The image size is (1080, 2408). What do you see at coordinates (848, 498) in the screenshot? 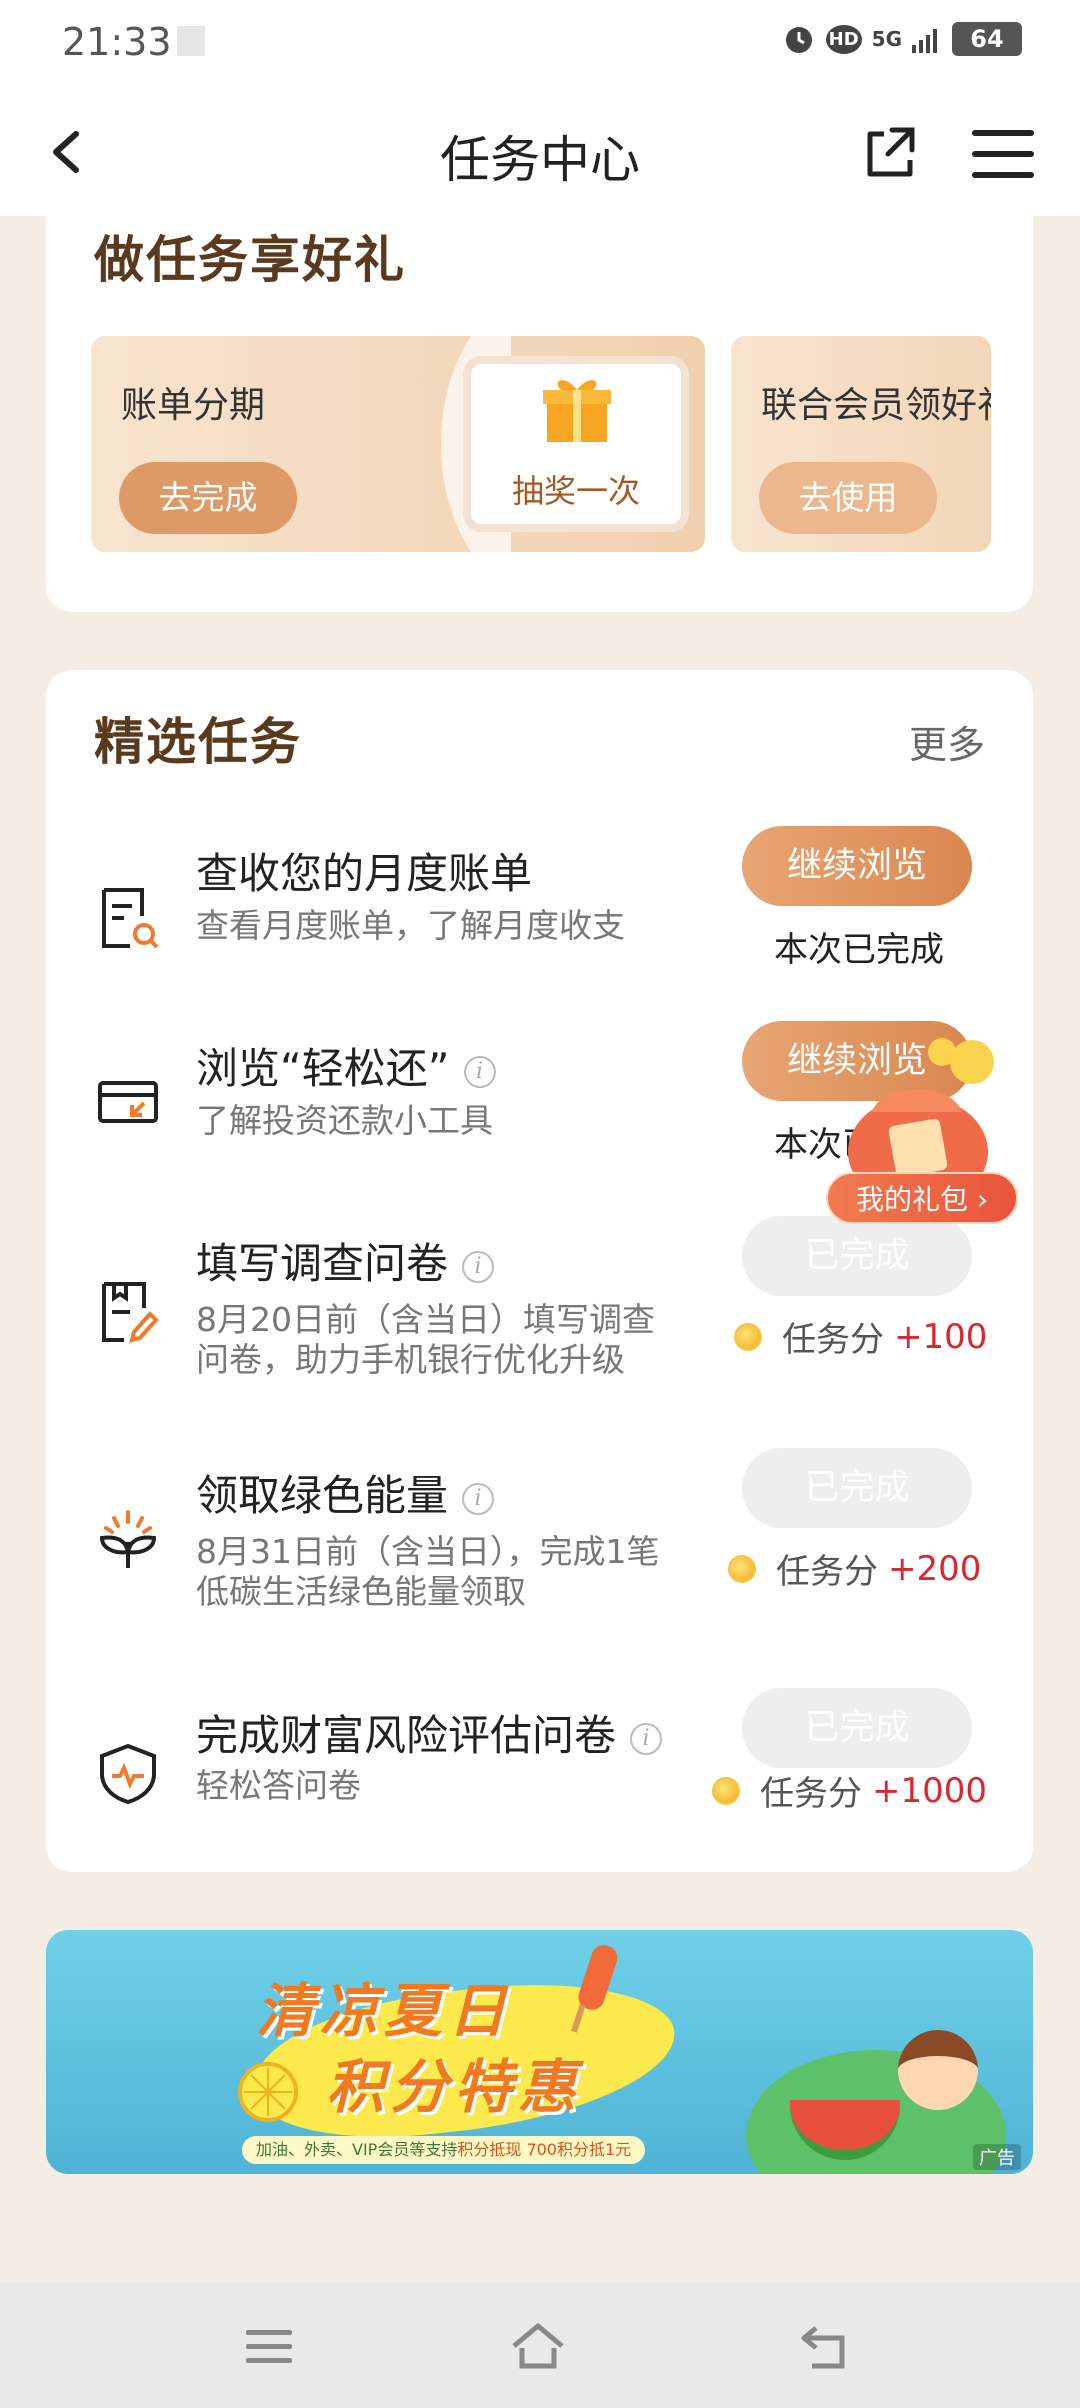
I see `go-use-button: 去使用` at bounding box center [848, 498].